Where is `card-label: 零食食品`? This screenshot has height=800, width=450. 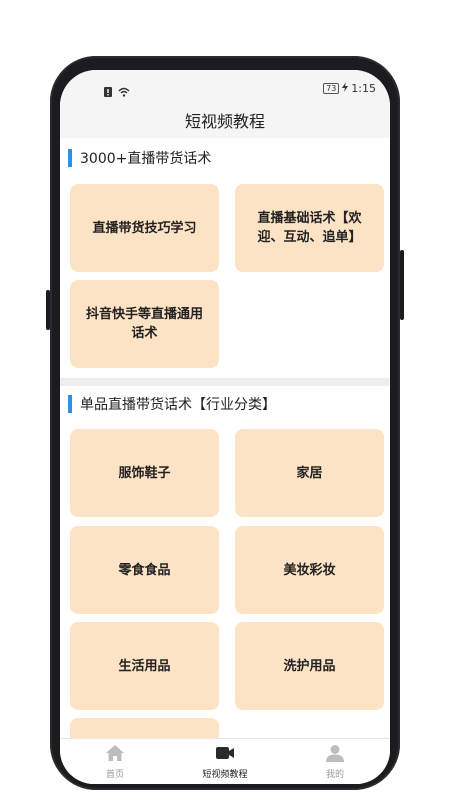
card-label: 零食食品 is located at coordinates (144, 570).